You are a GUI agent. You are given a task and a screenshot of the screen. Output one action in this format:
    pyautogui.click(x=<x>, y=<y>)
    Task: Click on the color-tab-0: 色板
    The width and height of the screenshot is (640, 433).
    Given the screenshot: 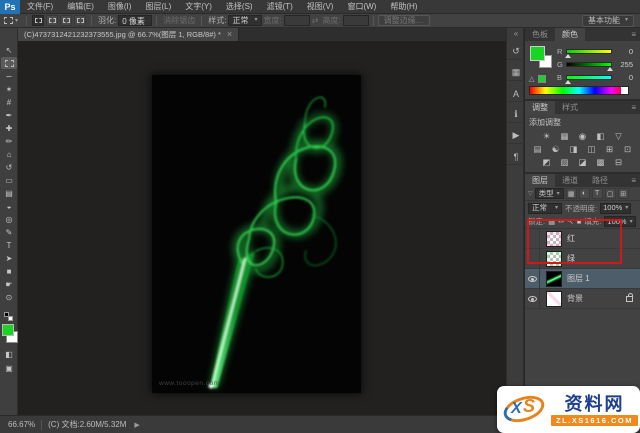 What is the action you would take?
    pyautogui.click(x=540, y=34)
    